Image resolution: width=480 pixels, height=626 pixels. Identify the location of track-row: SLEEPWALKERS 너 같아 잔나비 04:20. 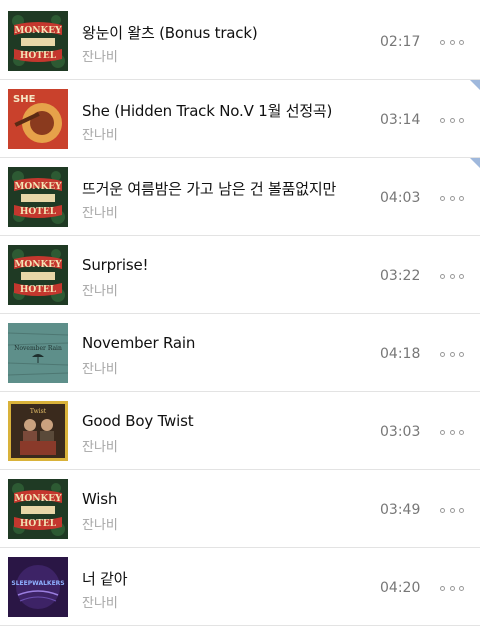
(240, 587).